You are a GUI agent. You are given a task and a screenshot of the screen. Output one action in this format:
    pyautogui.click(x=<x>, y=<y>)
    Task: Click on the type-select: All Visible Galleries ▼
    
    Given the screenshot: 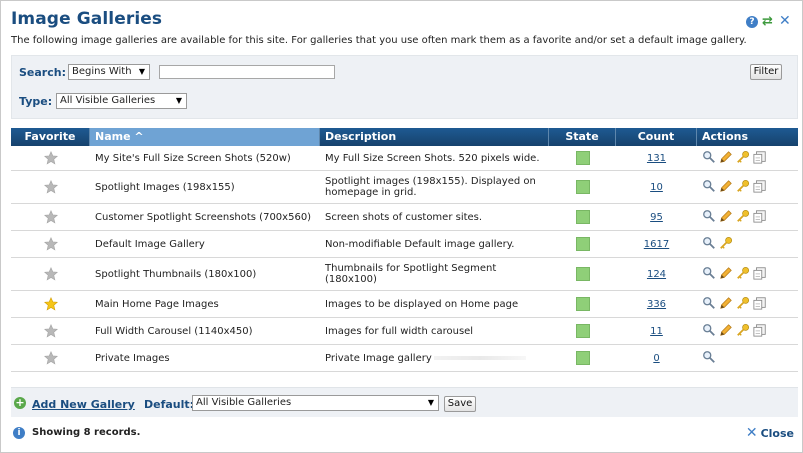 What is the action you would take?
    pyautogui.click(x=121, y=101)
    